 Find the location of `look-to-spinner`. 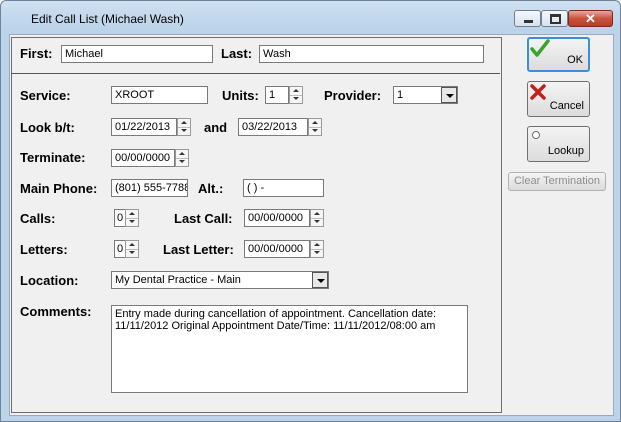

look-to-spinner is located at coordinates (315, 127).